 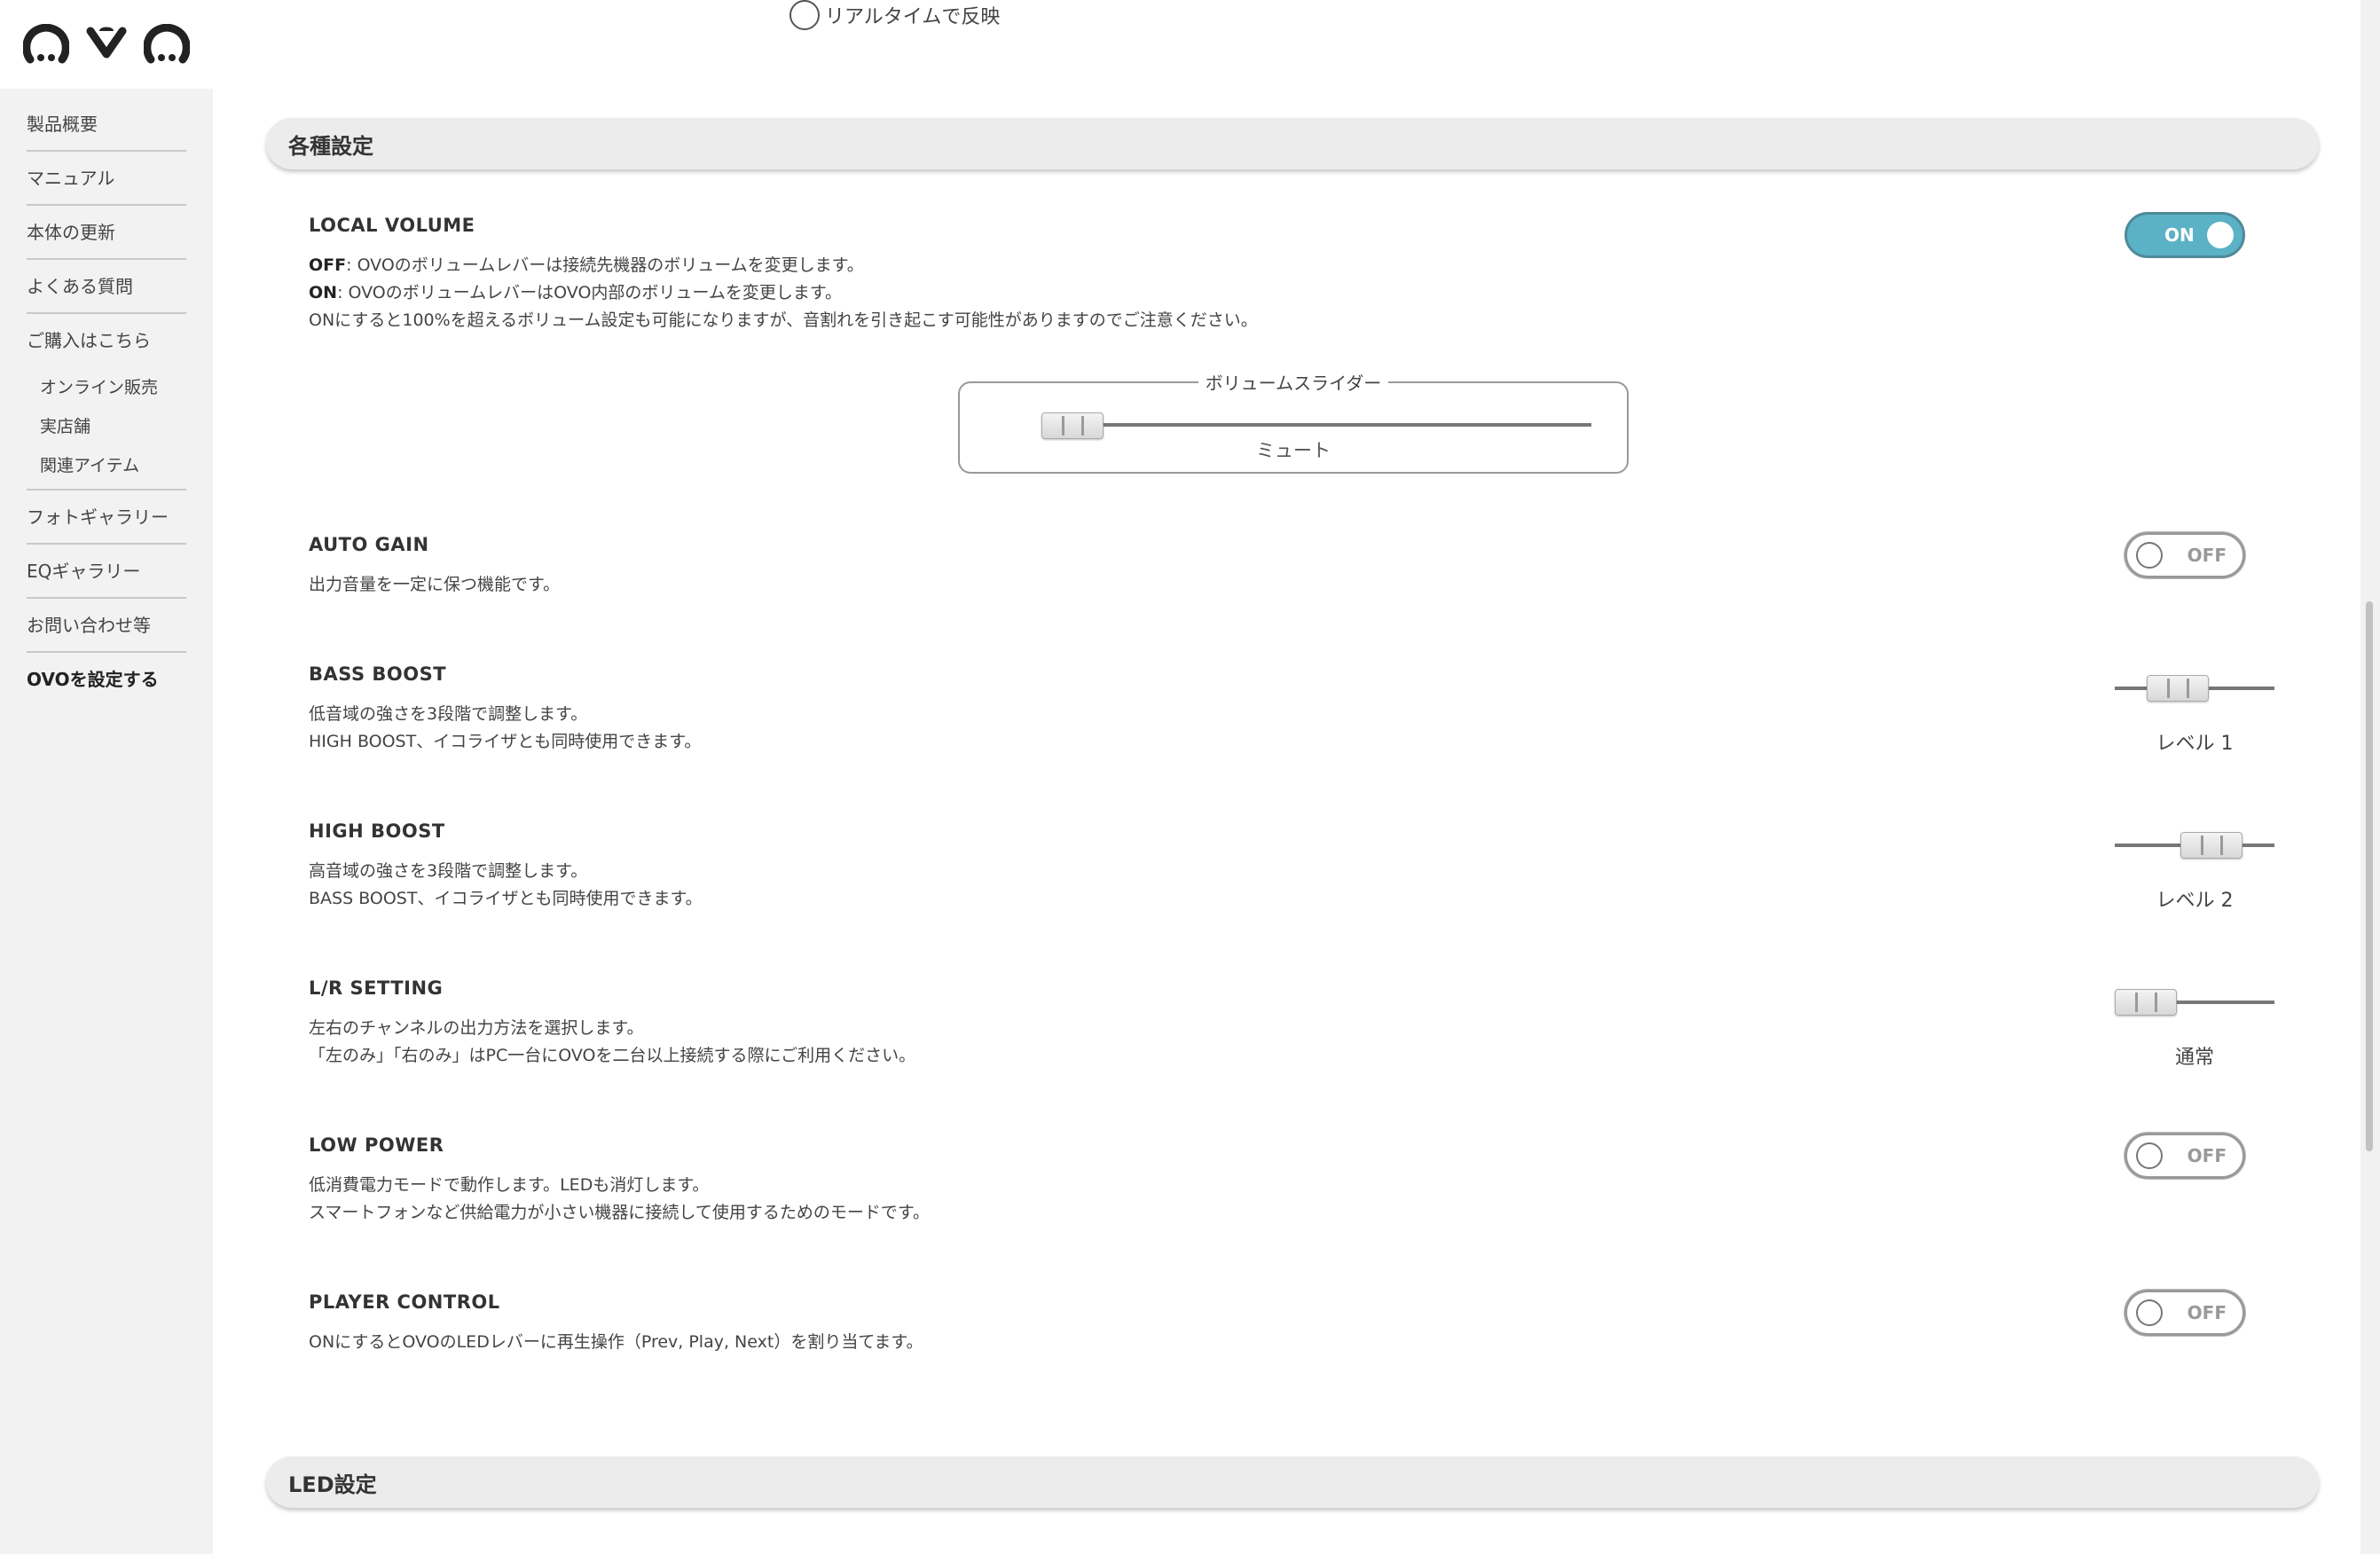 I want to click on sidebar-item-configure: OVOを設定する, so click(x=107, y=680).